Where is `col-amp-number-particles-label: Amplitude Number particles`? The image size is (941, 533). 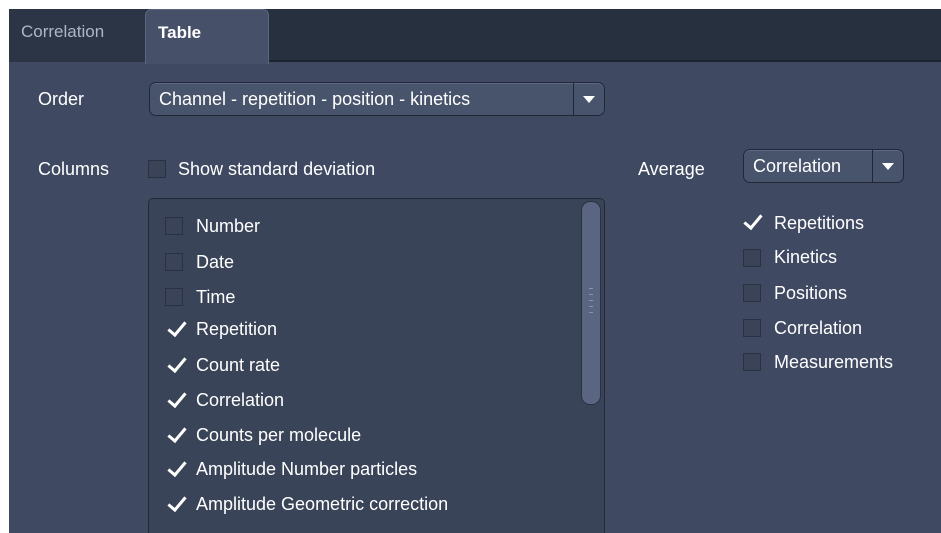
col-amp-number-particles-label: Amplitude Number particles is located at coordinates (307, 469).